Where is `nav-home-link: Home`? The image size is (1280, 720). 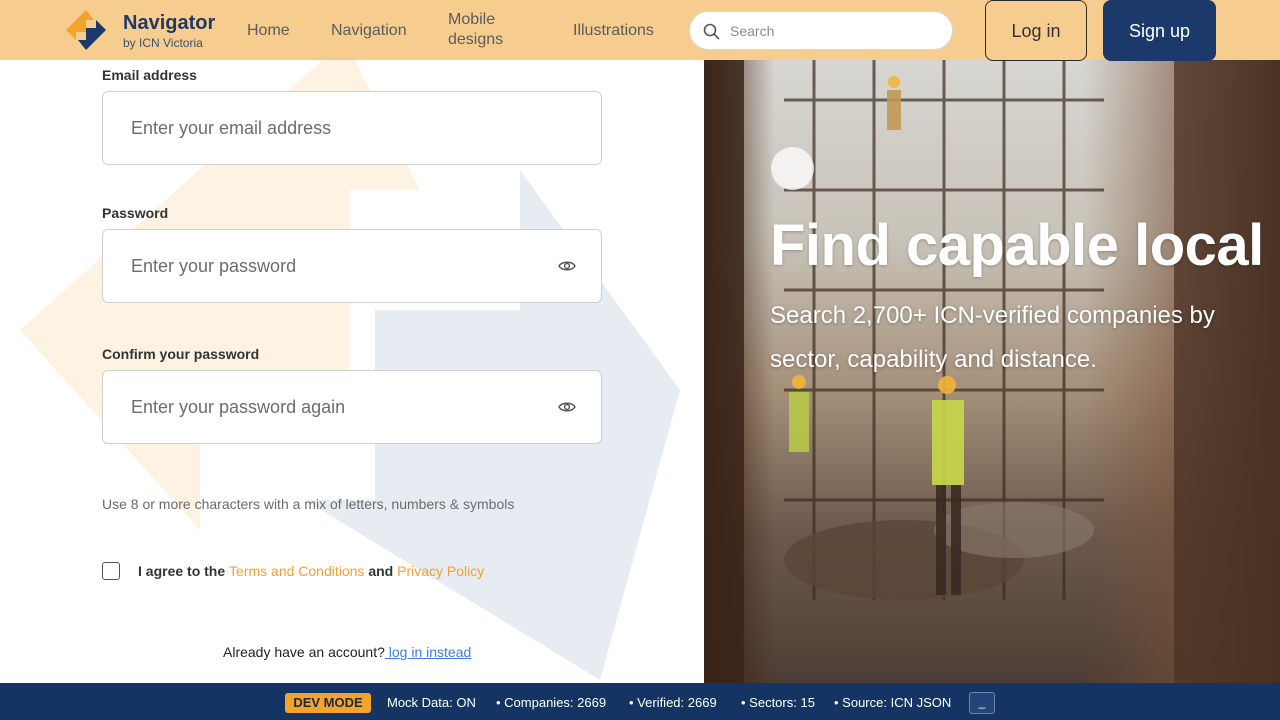
nav-home-link: Home is located at coordinates (268, 31).